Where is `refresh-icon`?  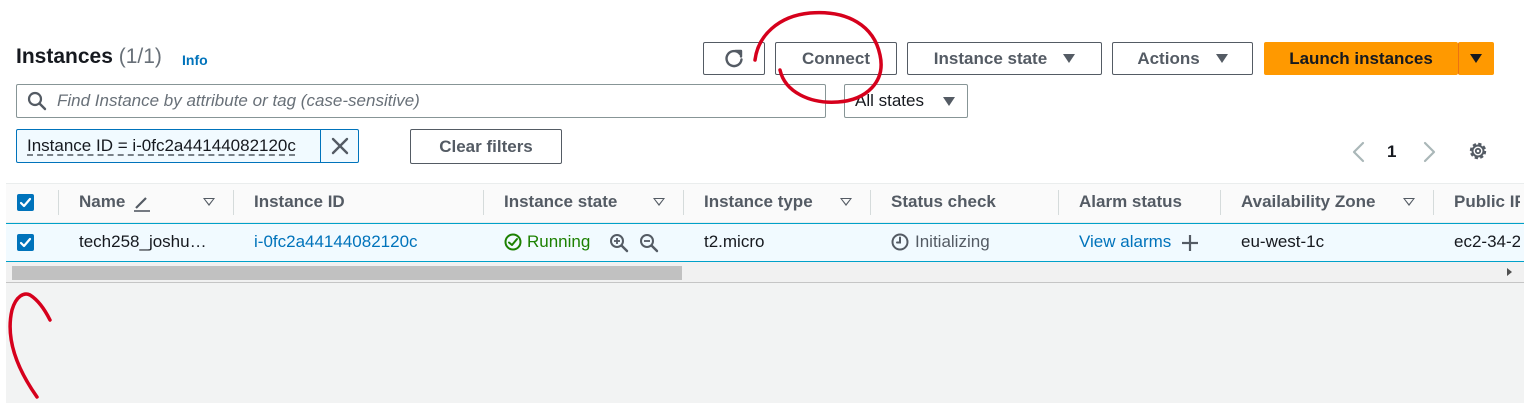
refresh-icon is located at coordinates (734, 58).